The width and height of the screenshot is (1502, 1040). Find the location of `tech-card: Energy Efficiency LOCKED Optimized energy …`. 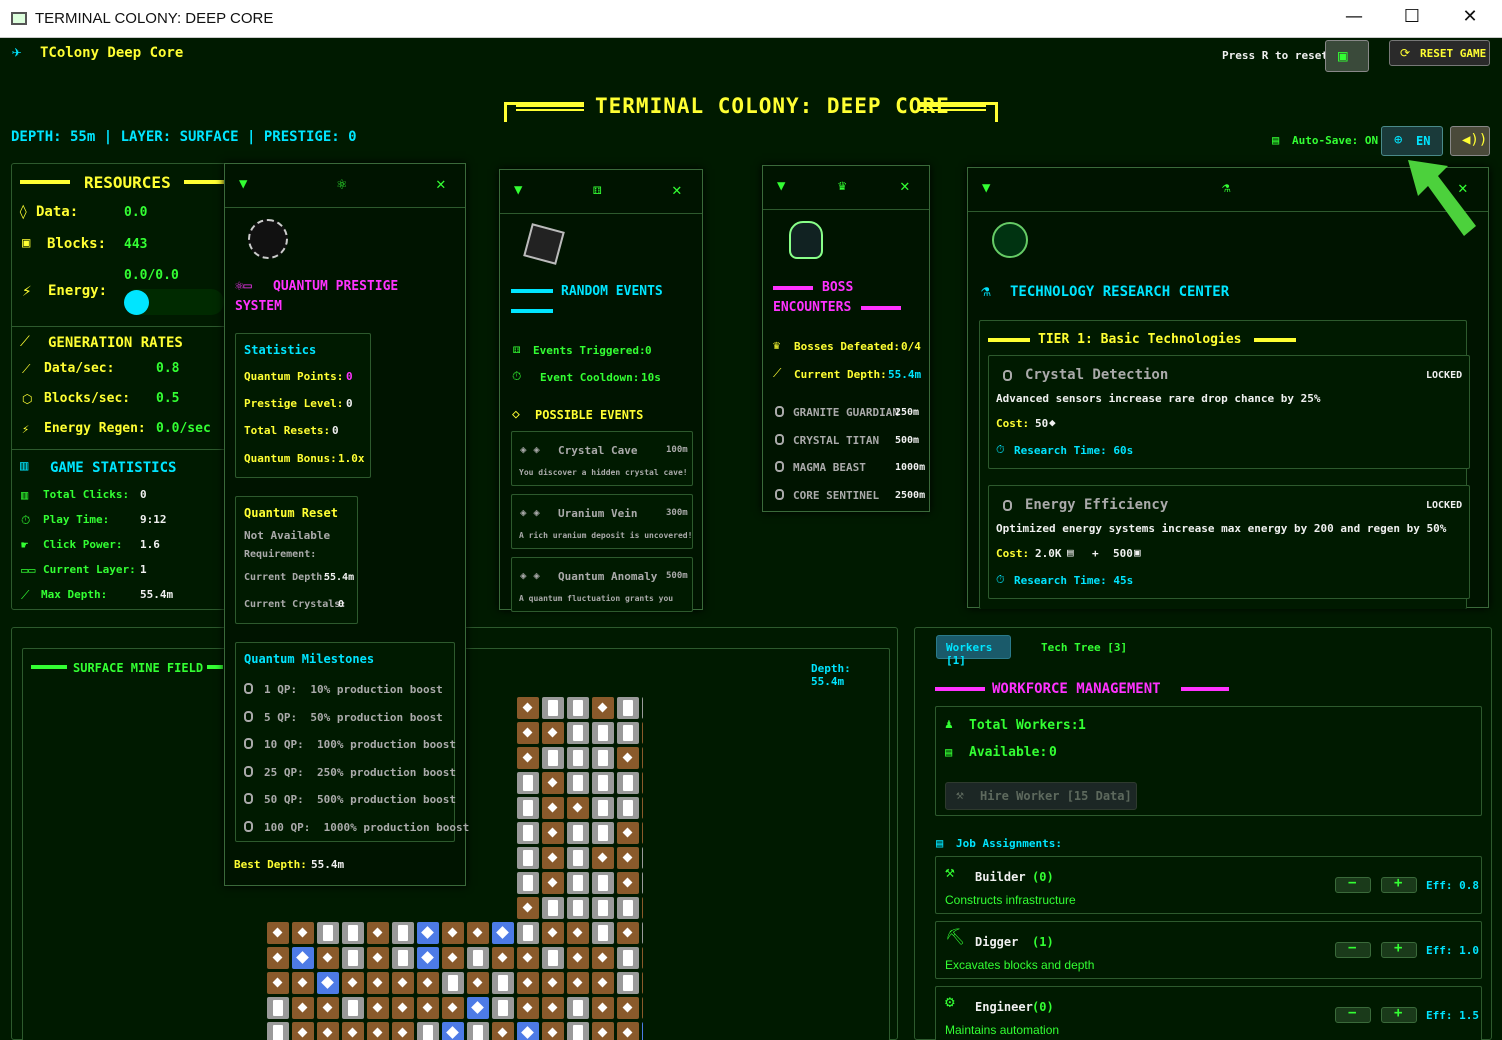

tech-card: Energy Efficiency LOCKED Optimized energy … is located at coordinates (1229, 542).